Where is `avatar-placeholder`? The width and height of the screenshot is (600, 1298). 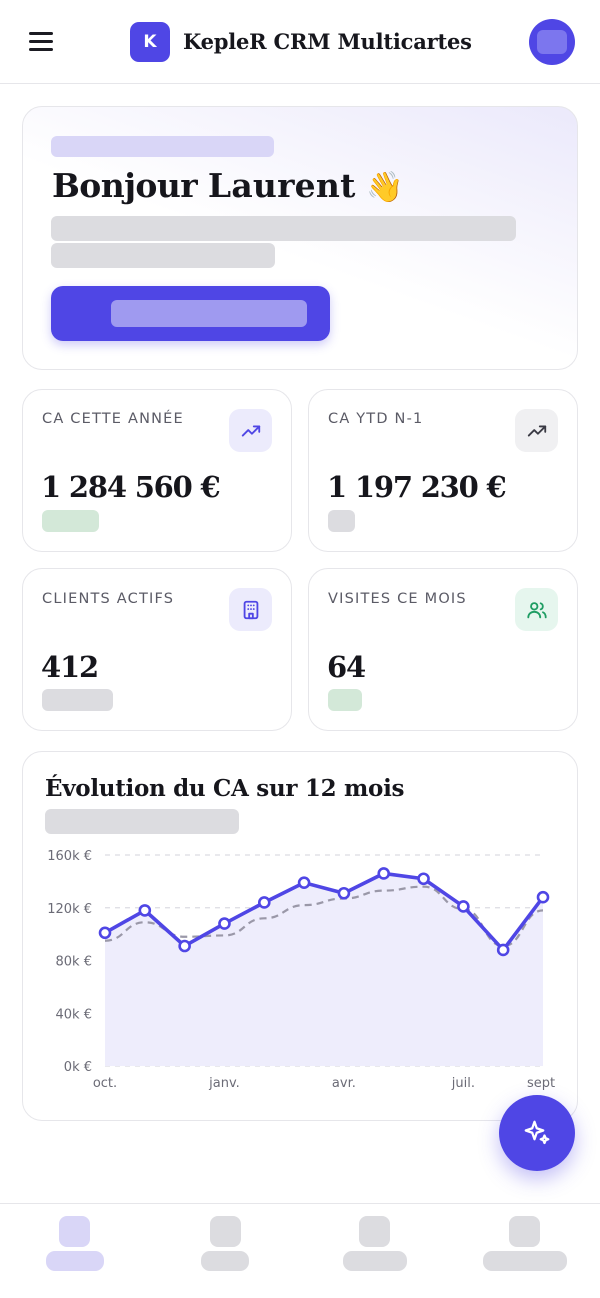
avatar-placeholder is located at coordinates (552, 42).